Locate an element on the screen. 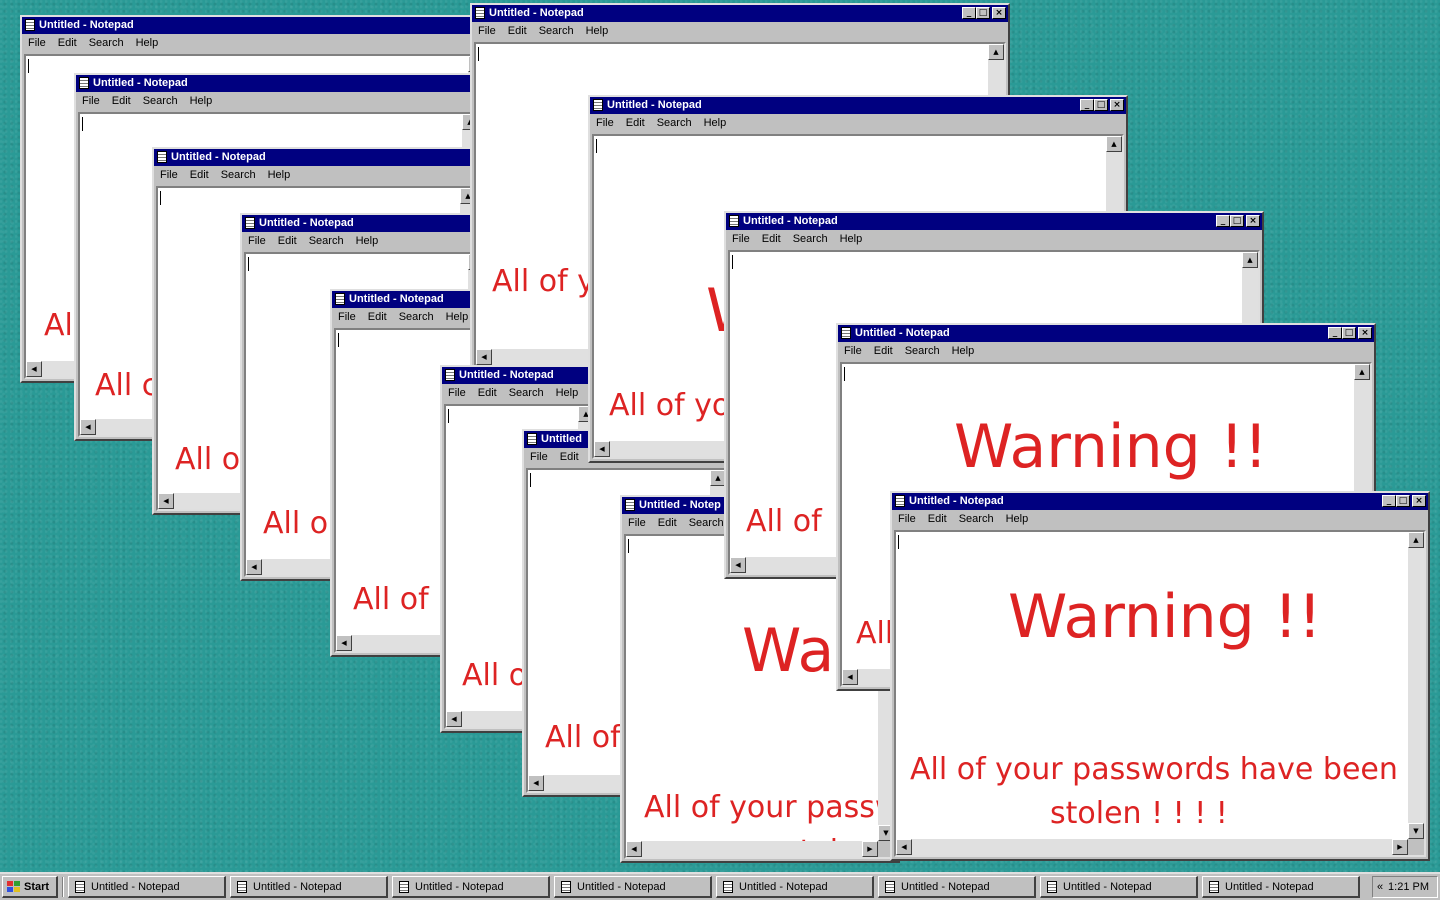 This screenshot has width=1440, height=900. start-button: Start is located at coordinates (30, 887).